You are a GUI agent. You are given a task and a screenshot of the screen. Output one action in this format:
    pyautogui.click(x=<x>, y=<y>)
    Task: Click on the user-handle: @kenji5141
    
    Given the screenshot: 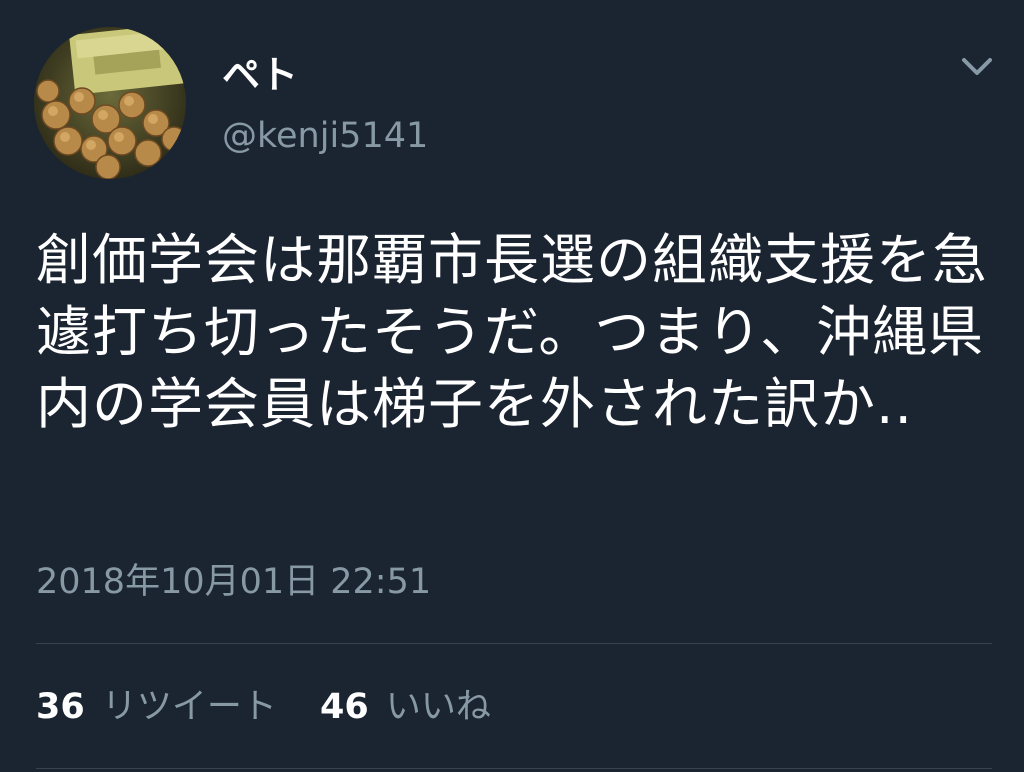 What is the action you would take?
    pyautogui.click(x=325, y=136)
    